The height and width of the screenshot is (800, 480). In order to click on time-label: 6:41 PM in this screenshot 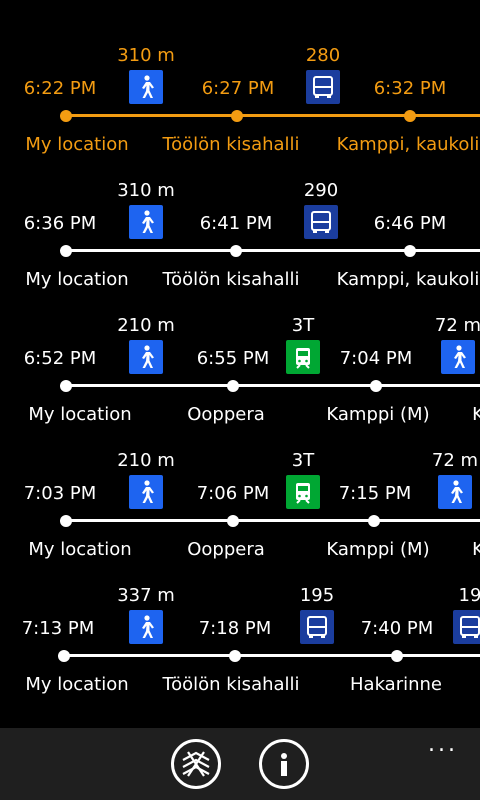, I will do `click(236, 223)`.